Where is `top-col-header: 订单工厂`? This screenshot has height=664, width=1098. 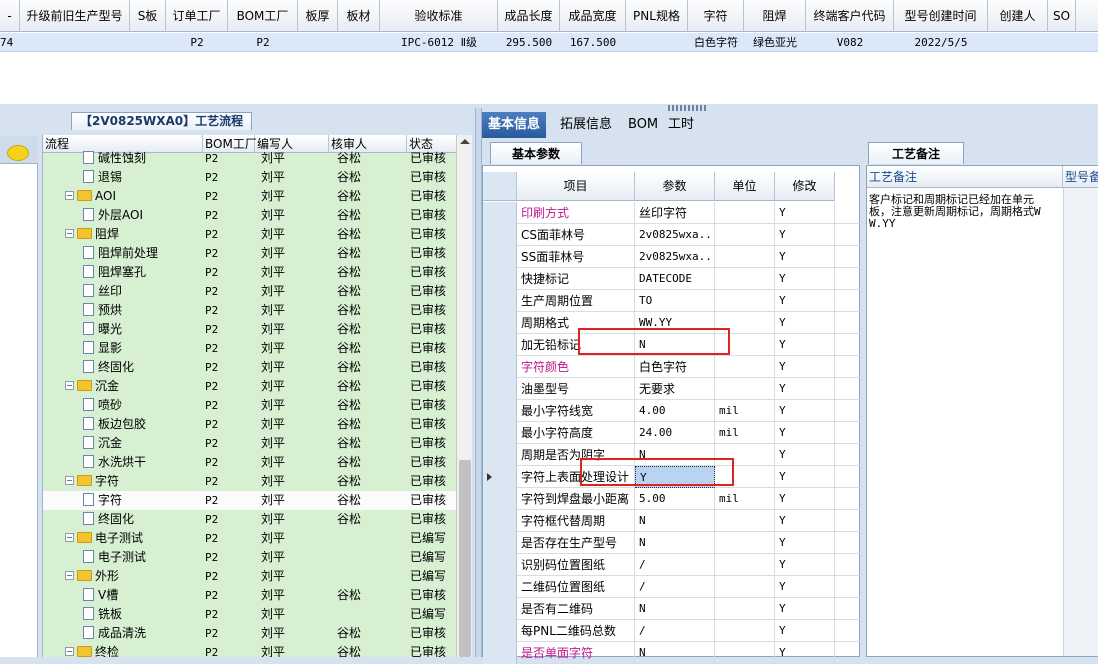
top-col-header: 订单工厂 is located at coordinates (197, 16).